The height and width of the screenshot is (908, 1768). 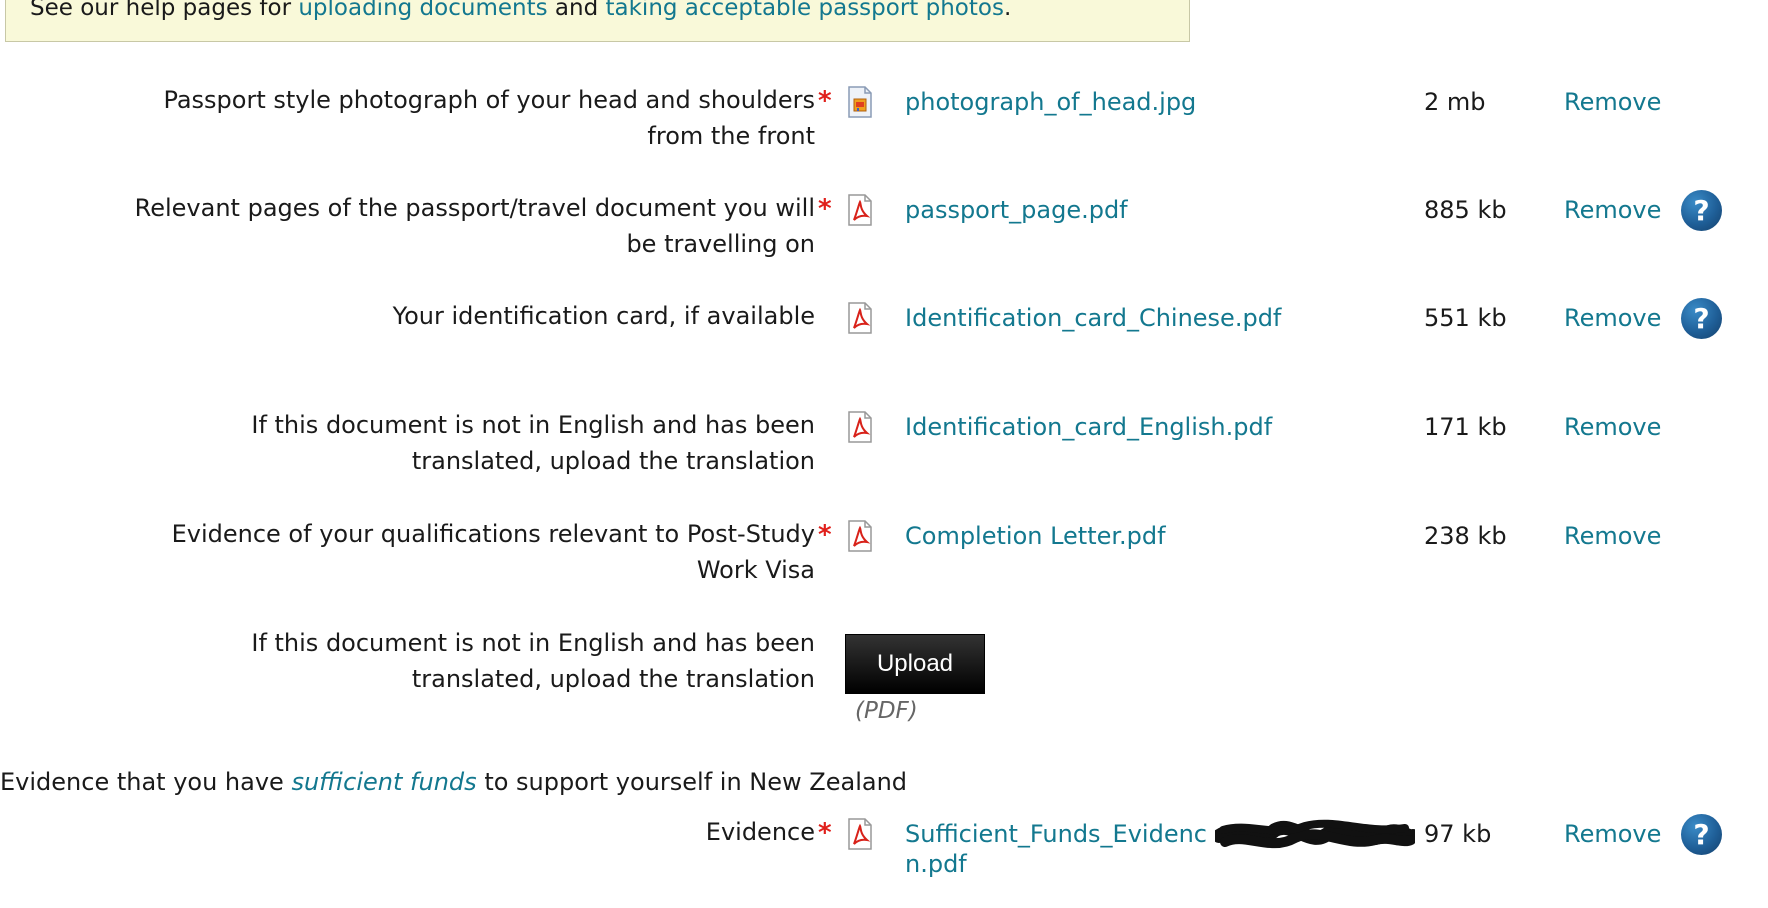 I want to click on file-name-link: Completion Letter.pdf, so click(x=1035, y=536).